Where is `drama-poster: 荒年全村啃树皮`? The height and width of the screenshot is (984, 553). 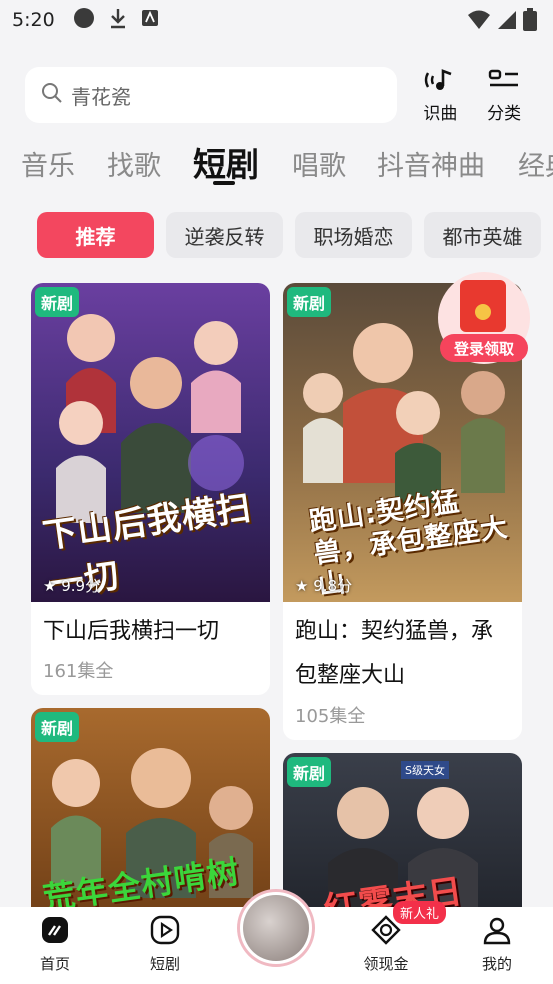 drama-poster: 荒年全村啃树皮 is located at coordinates (150, 823).